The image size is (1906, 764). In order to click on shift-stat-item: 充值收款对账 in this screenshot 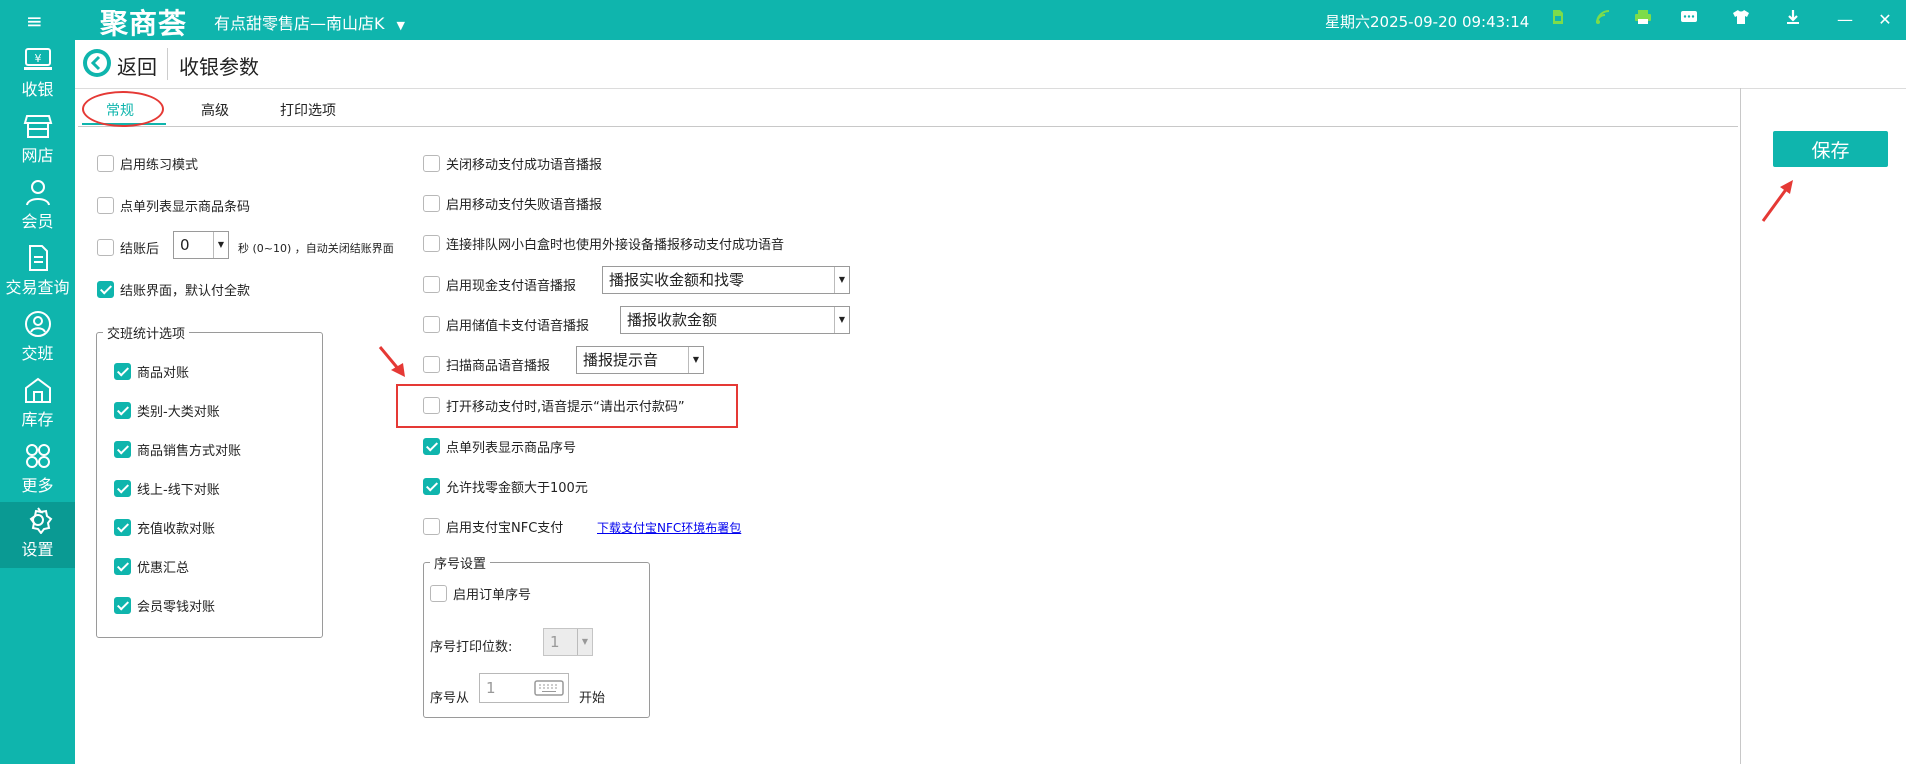, I will do `click(164, 528)`.